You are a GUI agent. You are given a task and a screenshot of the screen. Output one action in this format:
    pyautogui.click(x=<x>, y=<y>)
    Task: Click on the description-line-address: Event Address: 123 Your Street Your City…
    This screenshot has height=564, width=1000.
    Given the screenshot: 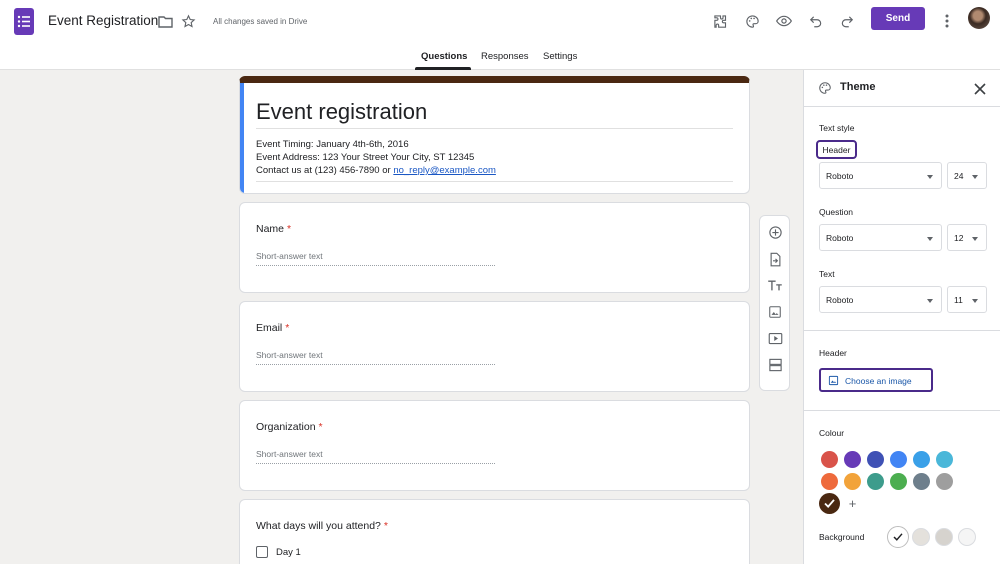 What is the action you would take?
    pyautogui.click(x=365, y=157)
    